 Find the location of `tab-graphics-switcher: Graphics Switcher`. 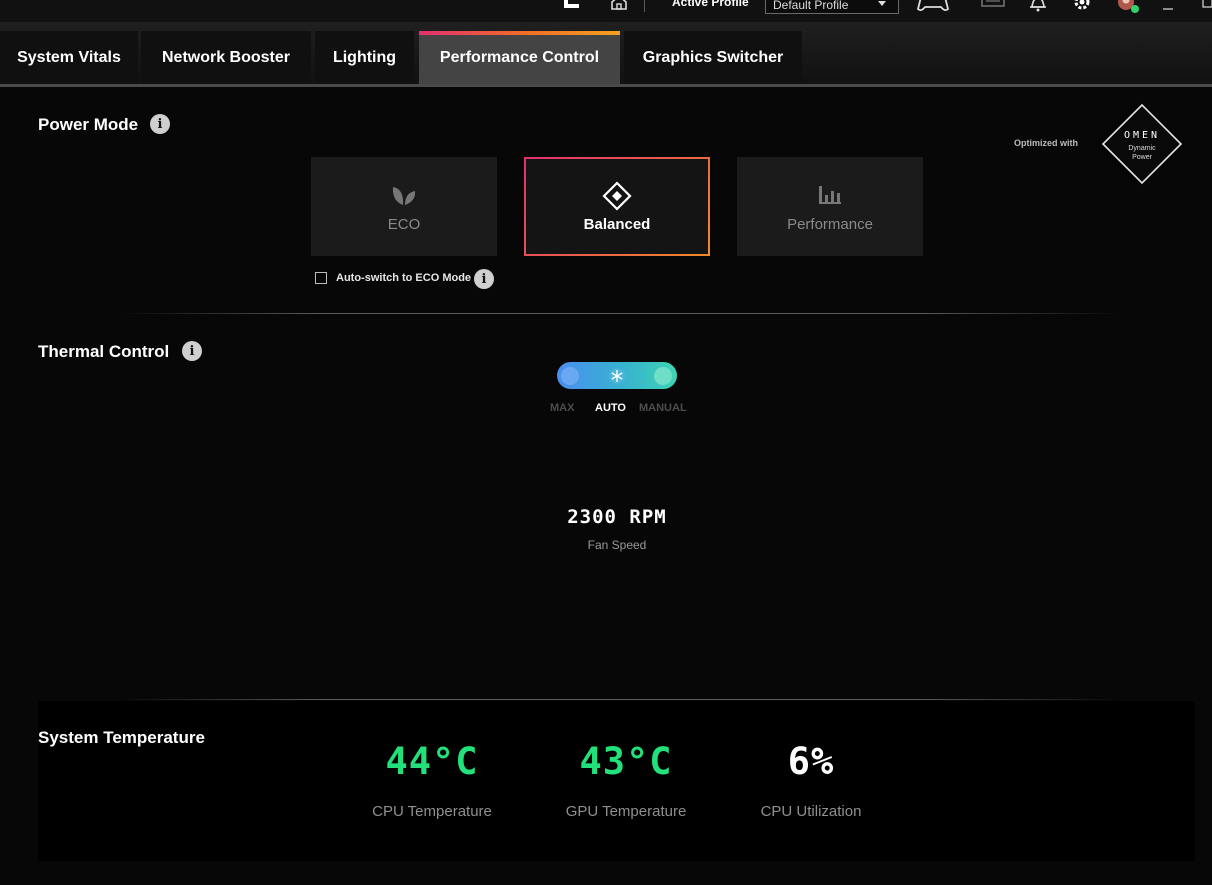

tab-graphics-switcher: Graphics Switcher is located at coordinates (713, 57).